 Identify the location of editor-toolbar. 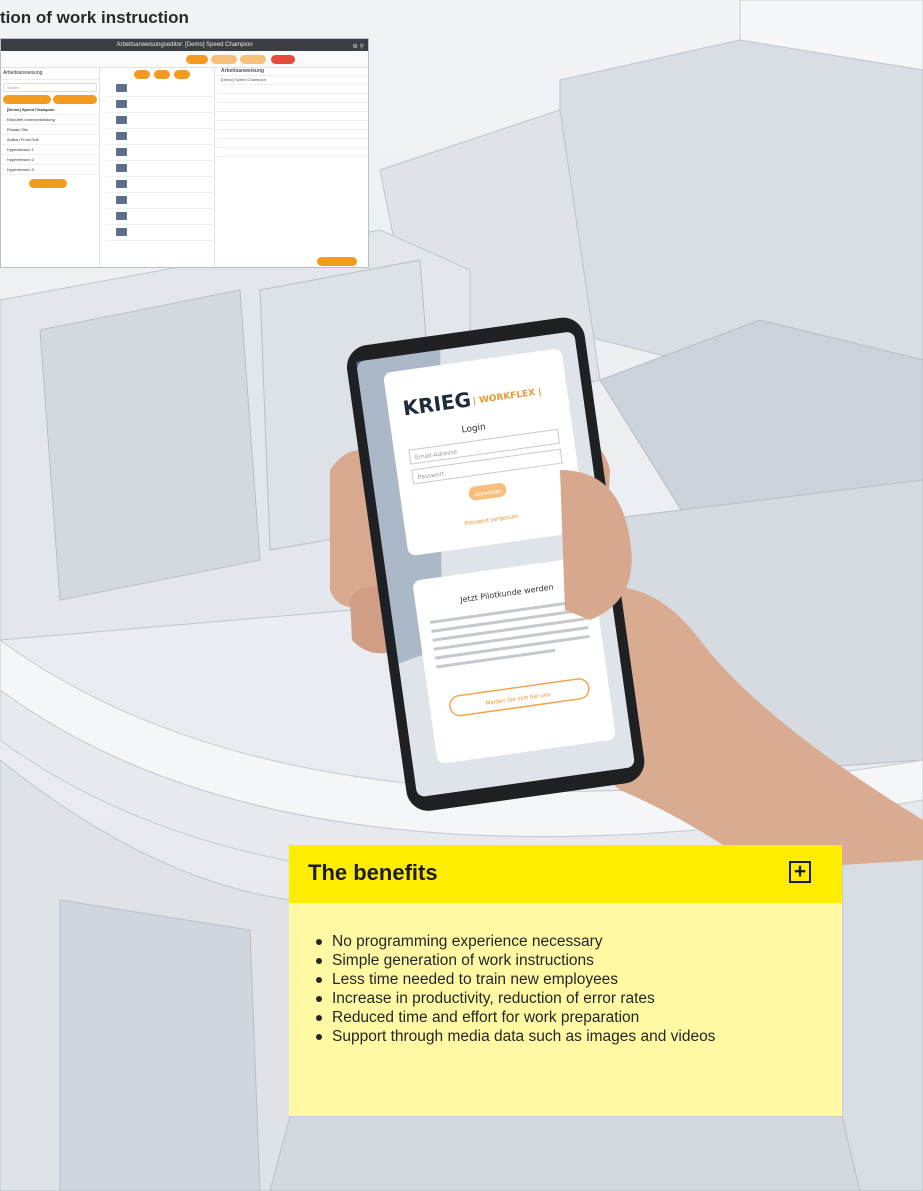
(184, 59).